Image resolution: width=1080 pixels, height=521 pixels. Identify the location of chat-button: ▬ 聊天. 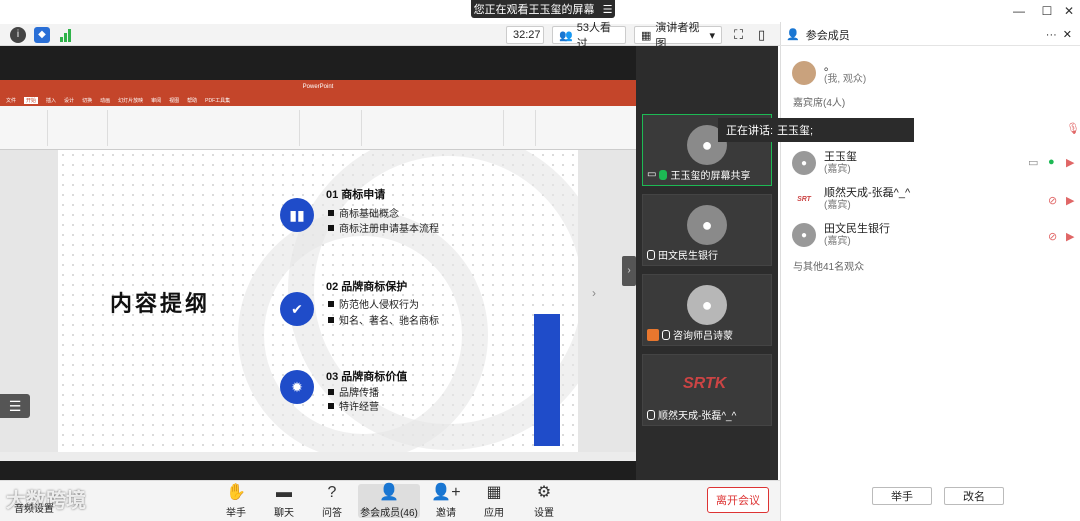
(284, 501).